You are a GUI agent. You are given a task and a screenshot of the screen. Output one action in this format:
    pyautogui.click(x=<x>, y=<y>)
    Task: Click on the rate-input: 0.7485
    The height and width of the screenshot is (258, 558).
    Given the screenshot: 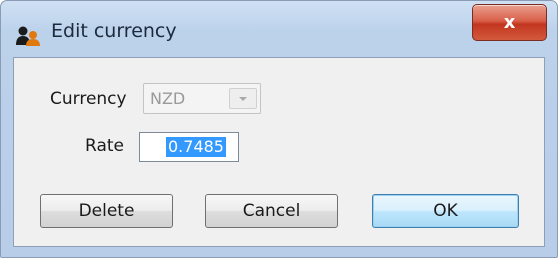 What is the action you would take?
    pyautogui.click(x=189, y=147)
    